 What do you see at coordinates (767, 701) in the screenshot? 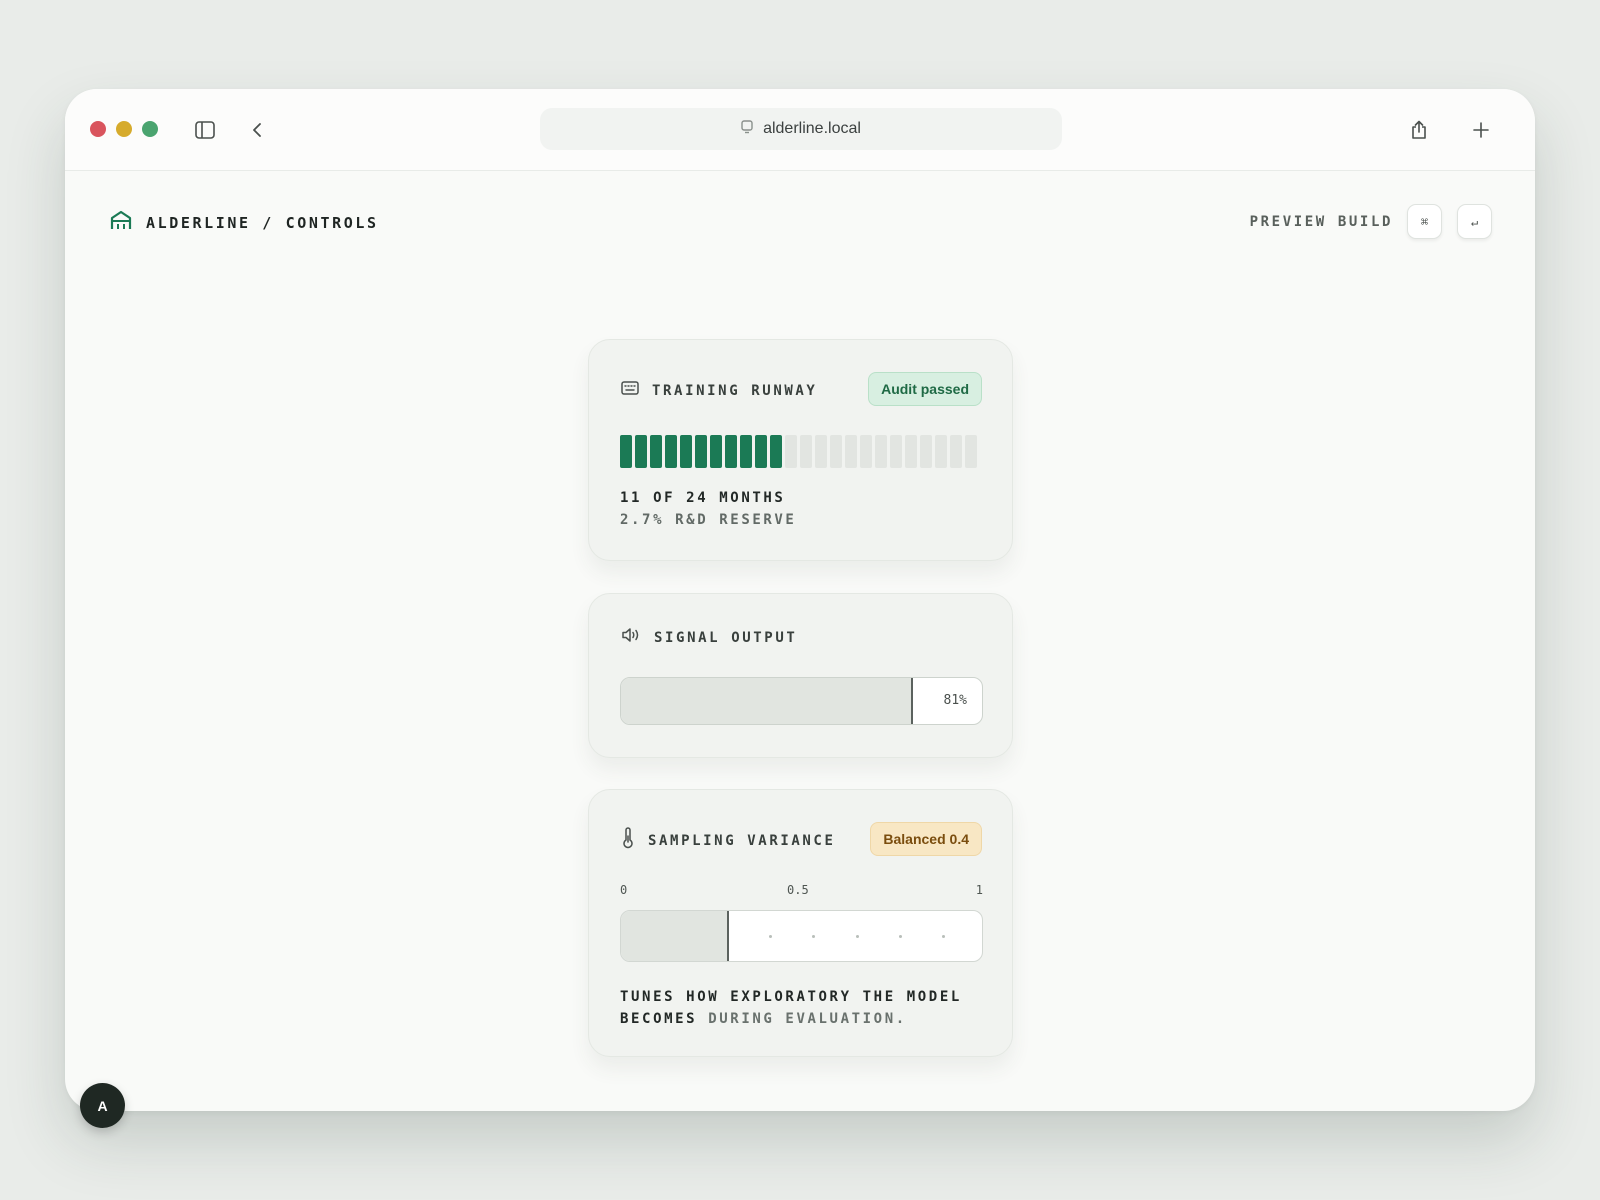
I see `signal-output-fill` at bounding box center [767, 701].